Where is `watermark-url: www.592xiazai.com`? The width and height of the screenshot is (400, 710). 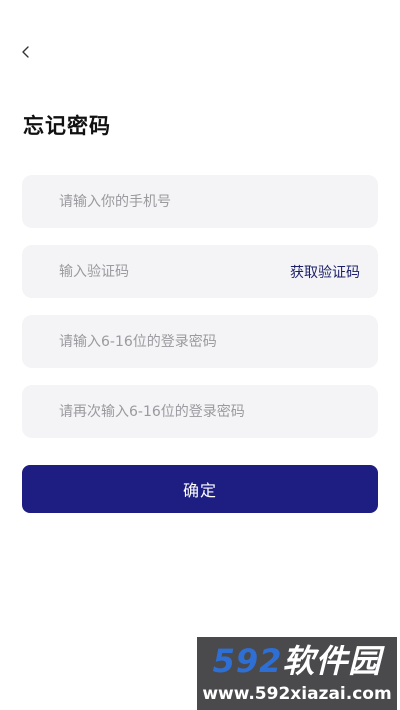 watermark-url: www.592xiazai.com is located at coordinates (297, 694).